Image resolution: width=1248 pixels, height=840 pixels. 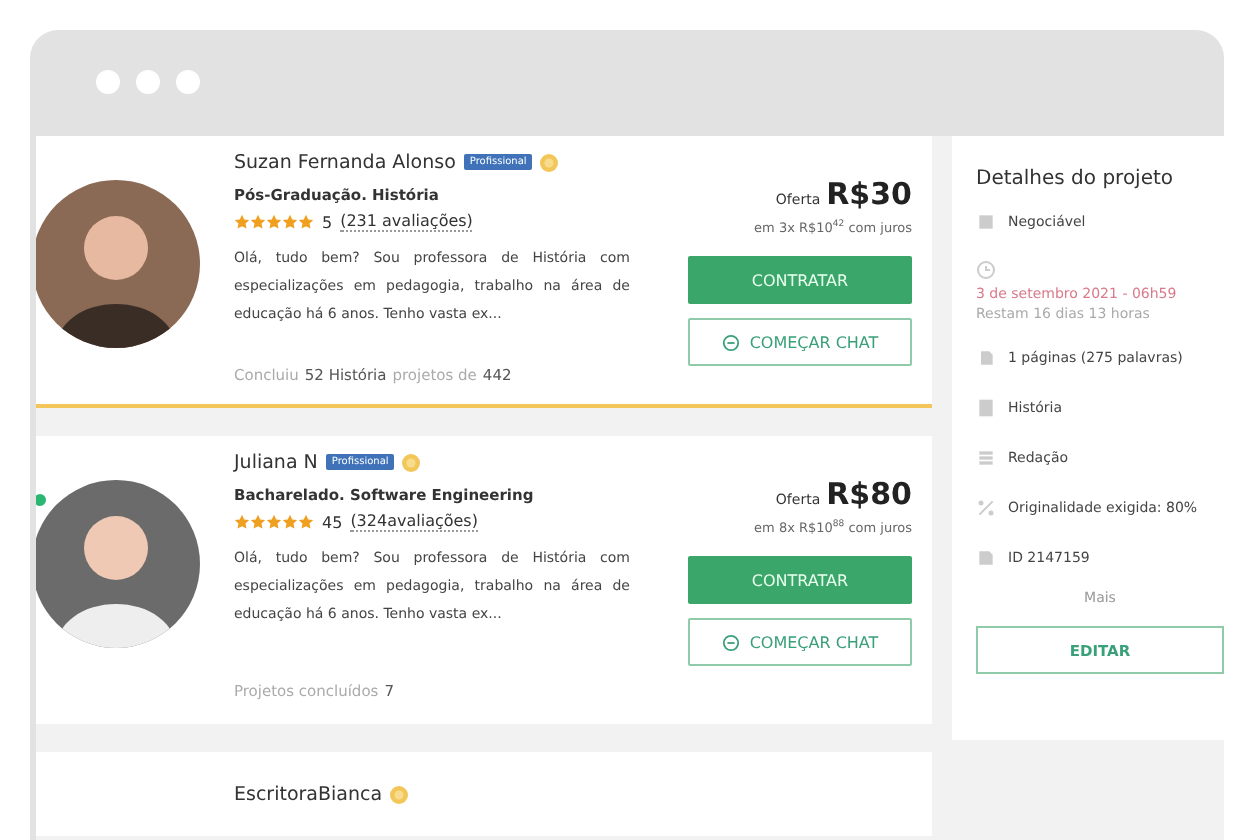 I want to click on rating-score: 5, so click(x=327, y=222).